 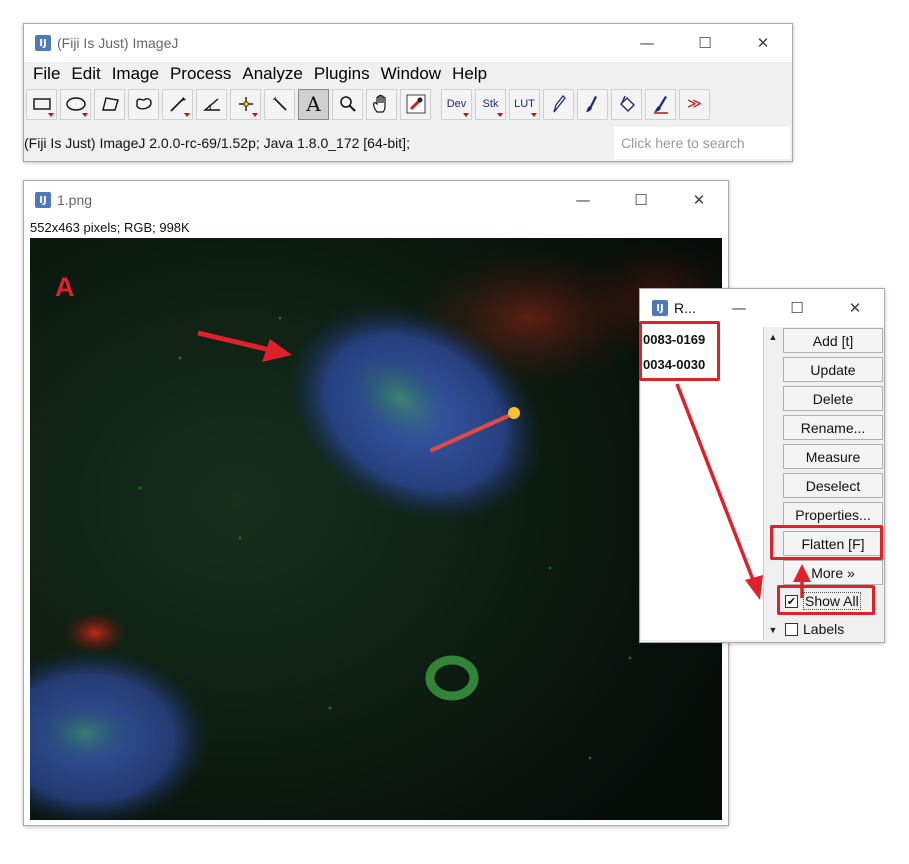 I want to click on image-info: 552x463 pixels; RGB; 998K, so click(x=110, y=227).